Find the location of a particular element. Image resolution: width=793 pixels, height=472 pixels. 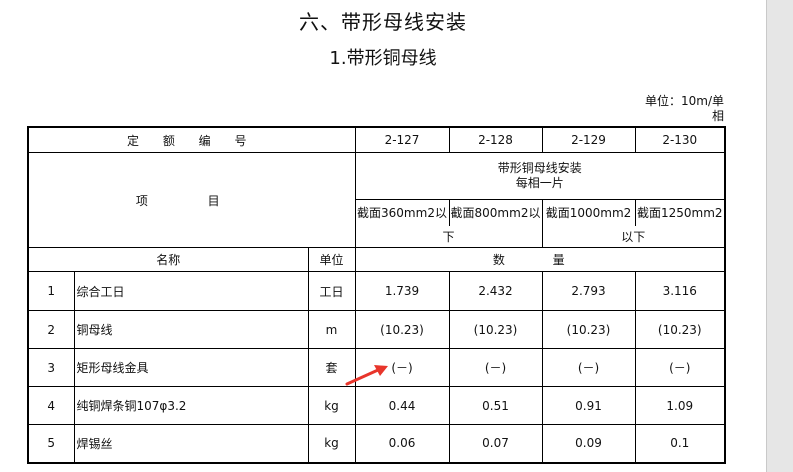

row-value: 2.793 is located at coordinates (588, 291).